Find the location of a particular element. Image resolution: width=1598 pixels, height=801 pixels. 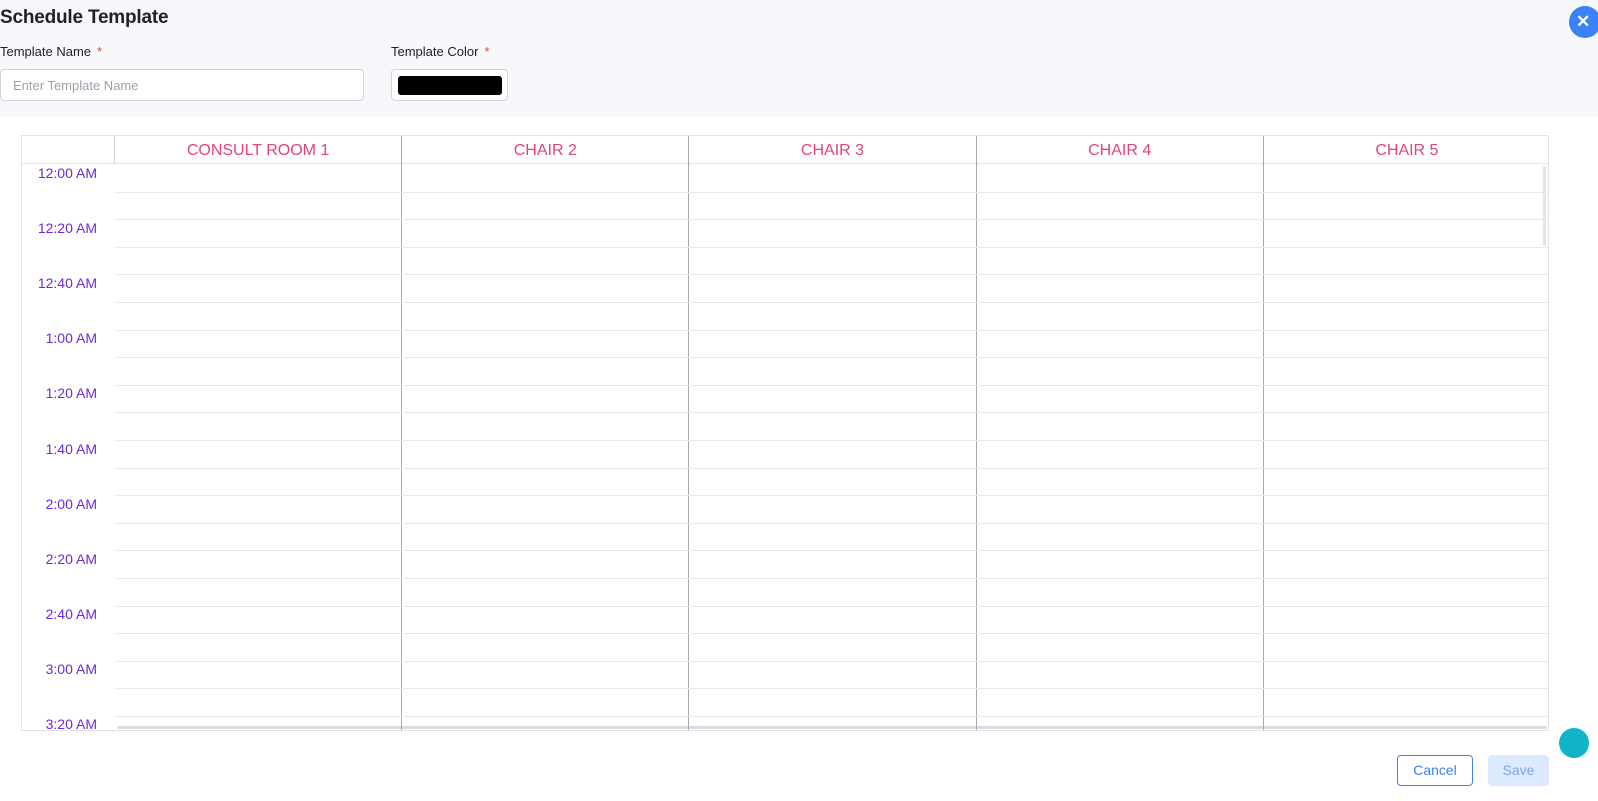

time-label: 12:00 AM is located at coordinates (67, 173).